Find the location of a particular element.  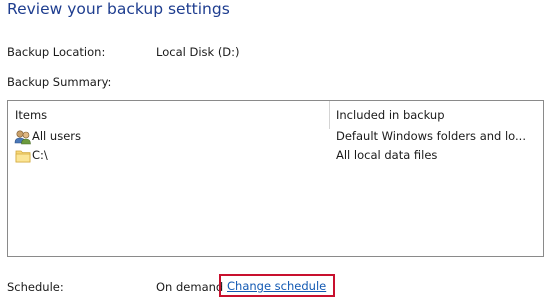

row-name: C:\ is located at coordinates (40, 155).